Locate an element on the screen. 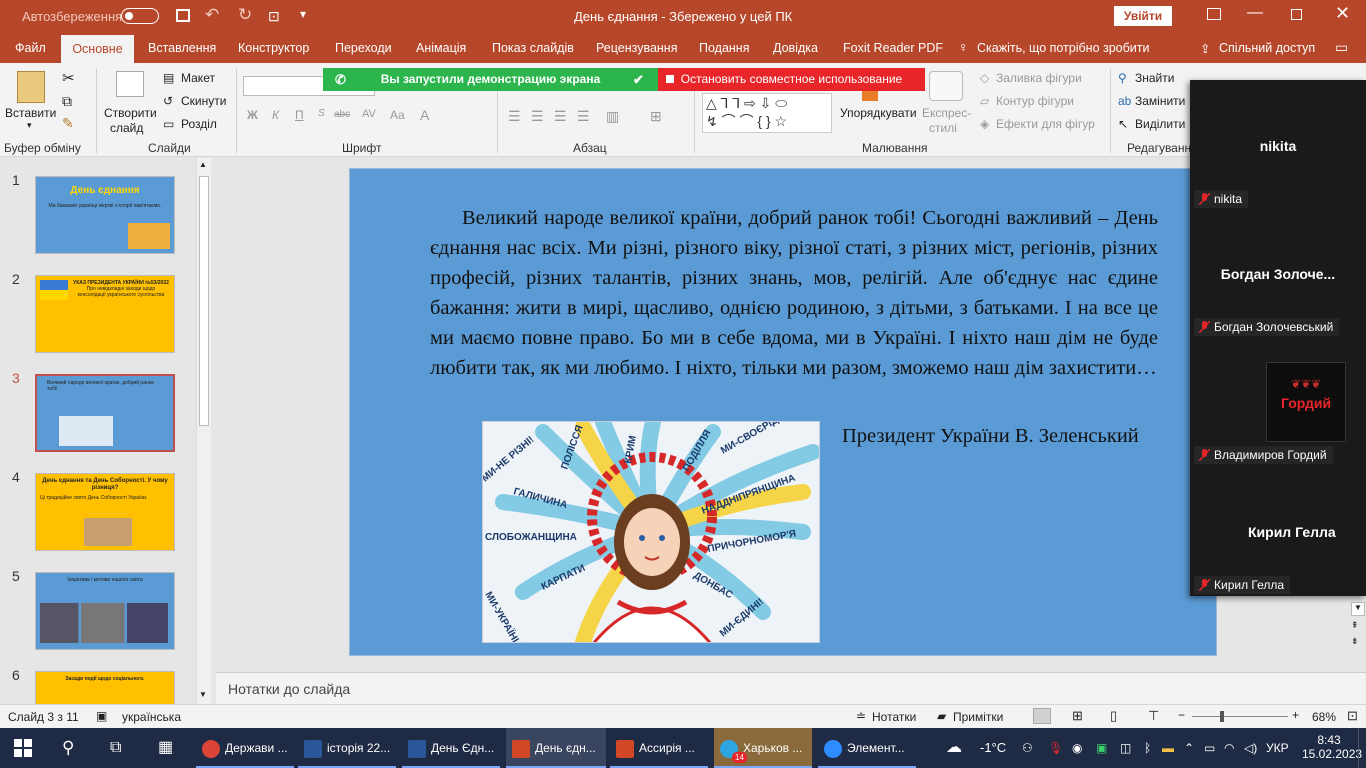 The width and height of the screenshot is (1366, 768). fit-slide-icon: ⊡ is located at coordinates (1352, 716).